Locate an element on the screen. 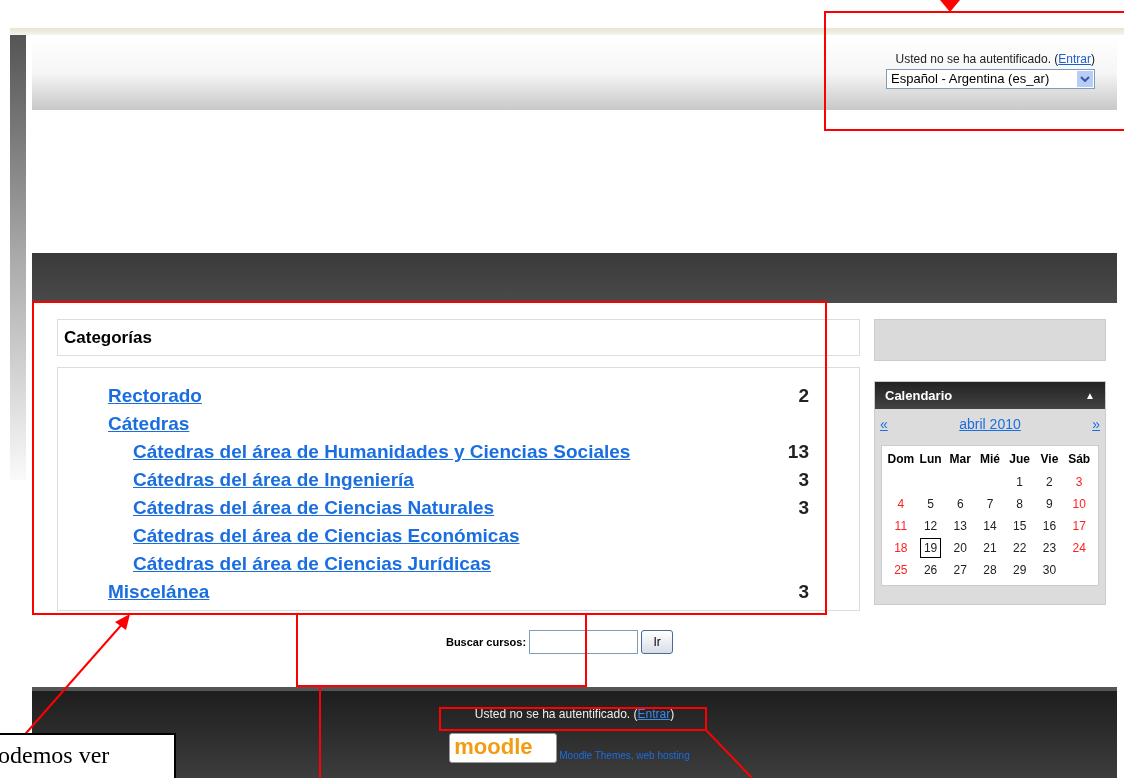 This screenshot has width=1124, height=778. calendar-day: 28 is located at coordinates (990, 570).